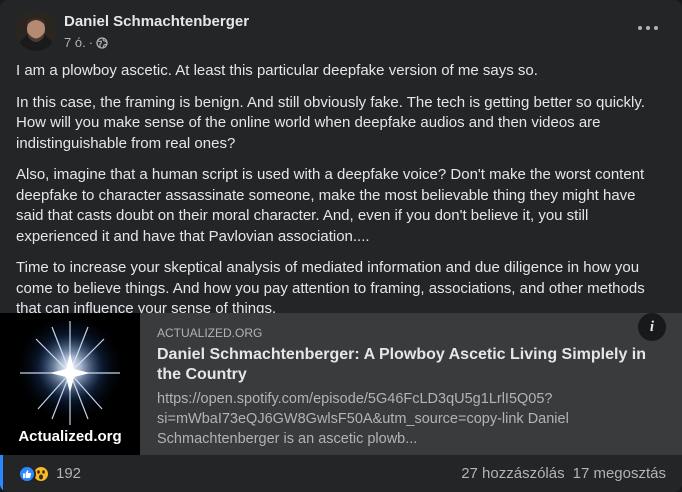 The width and height of the screenshot is (682, 492). Describe the element at coordinates (70, 436) in the screenshot. I see `thumbnail-label: Actualized.org` at that location.